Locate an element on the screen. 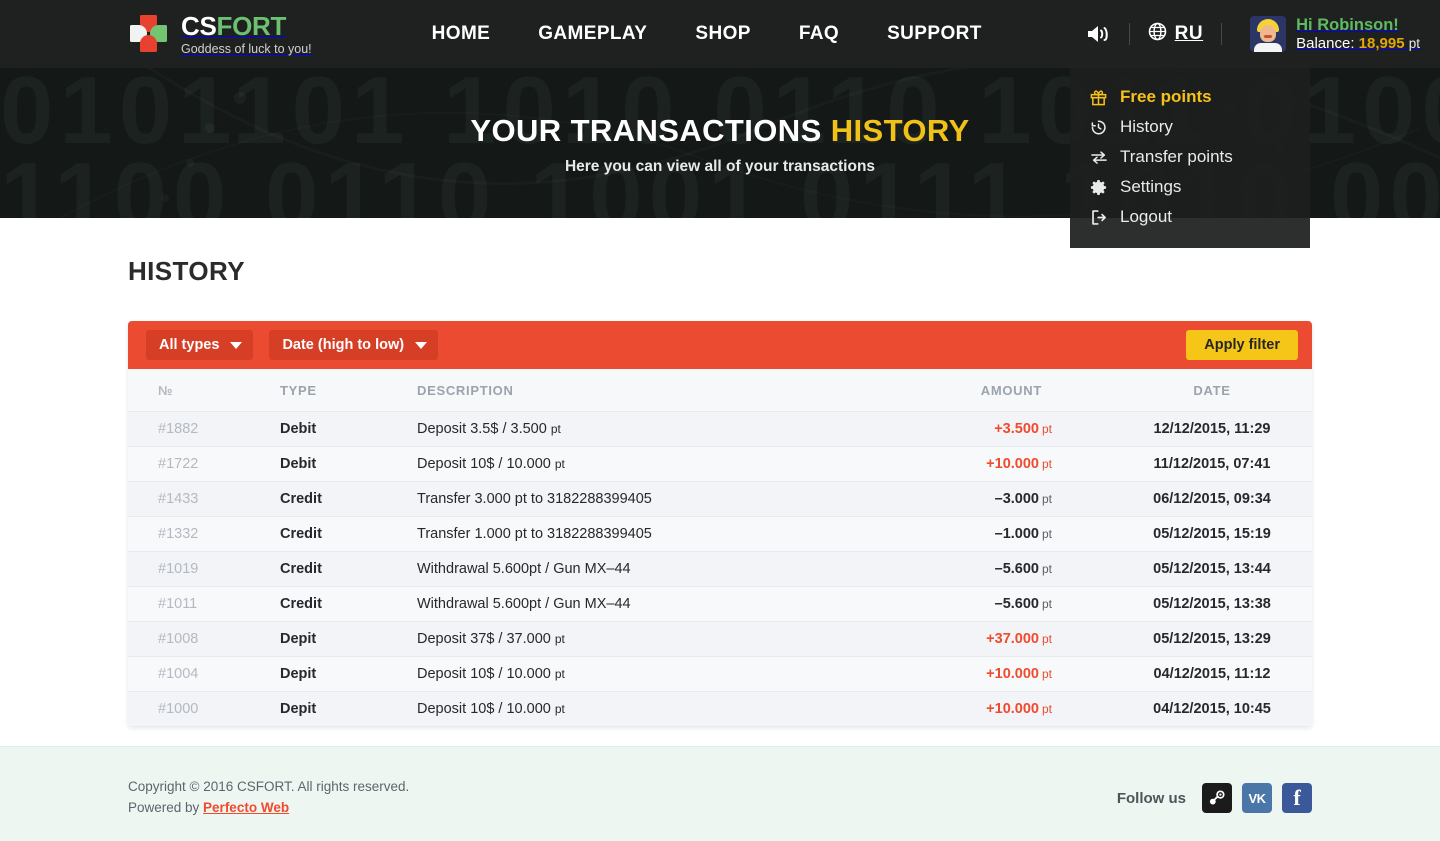  avatar is located at coordinates (1268, 34).